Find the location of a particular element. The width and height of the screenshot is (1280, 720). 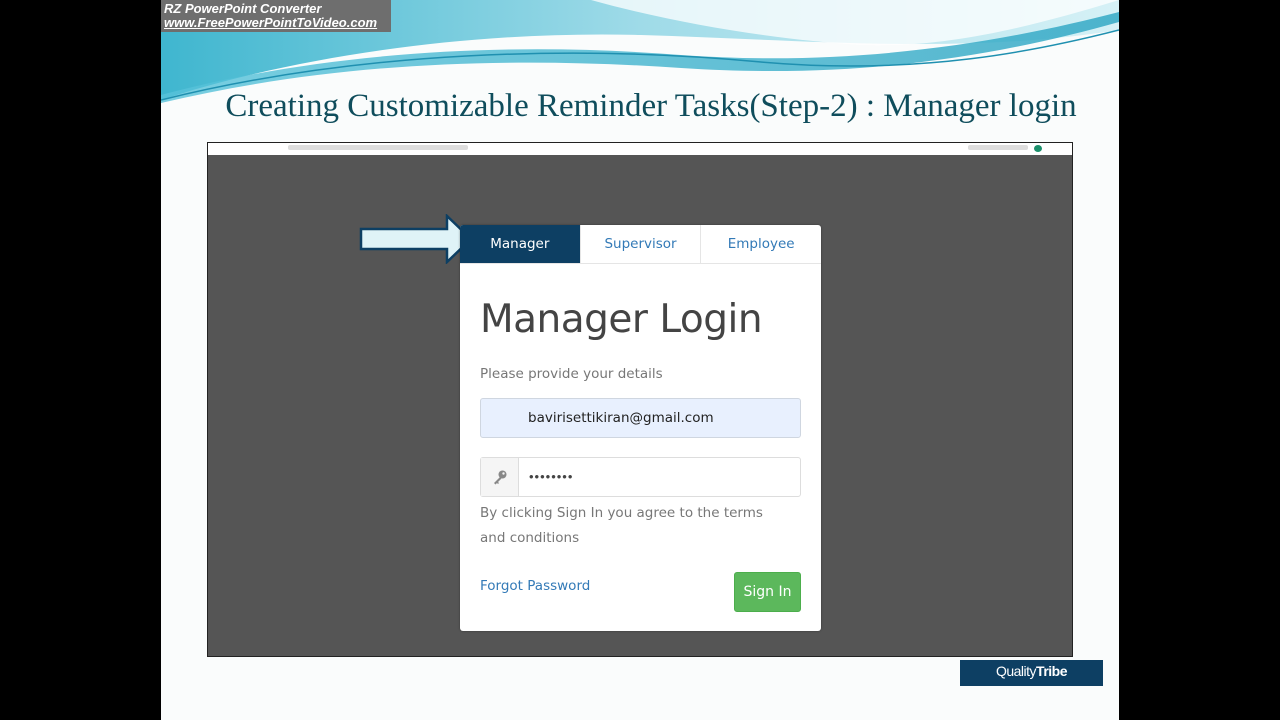

forgot-password-link: Forgot Password is located at coordinates (535, 586).